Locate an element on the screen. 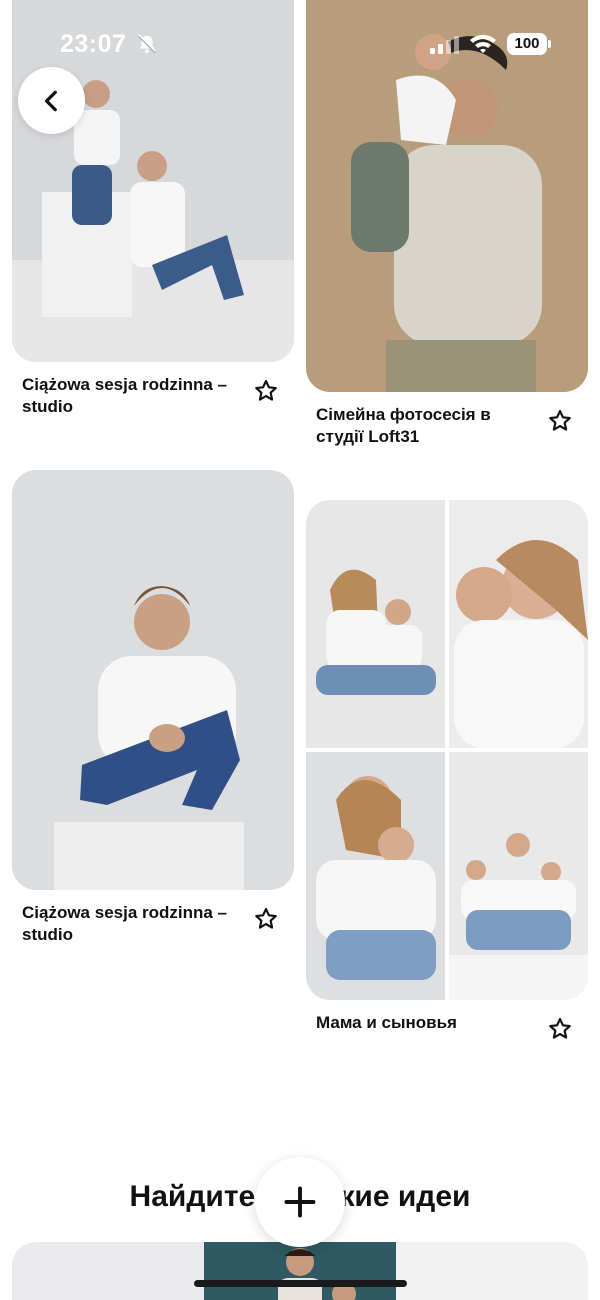  back-button is located at coordinates (51, 100).